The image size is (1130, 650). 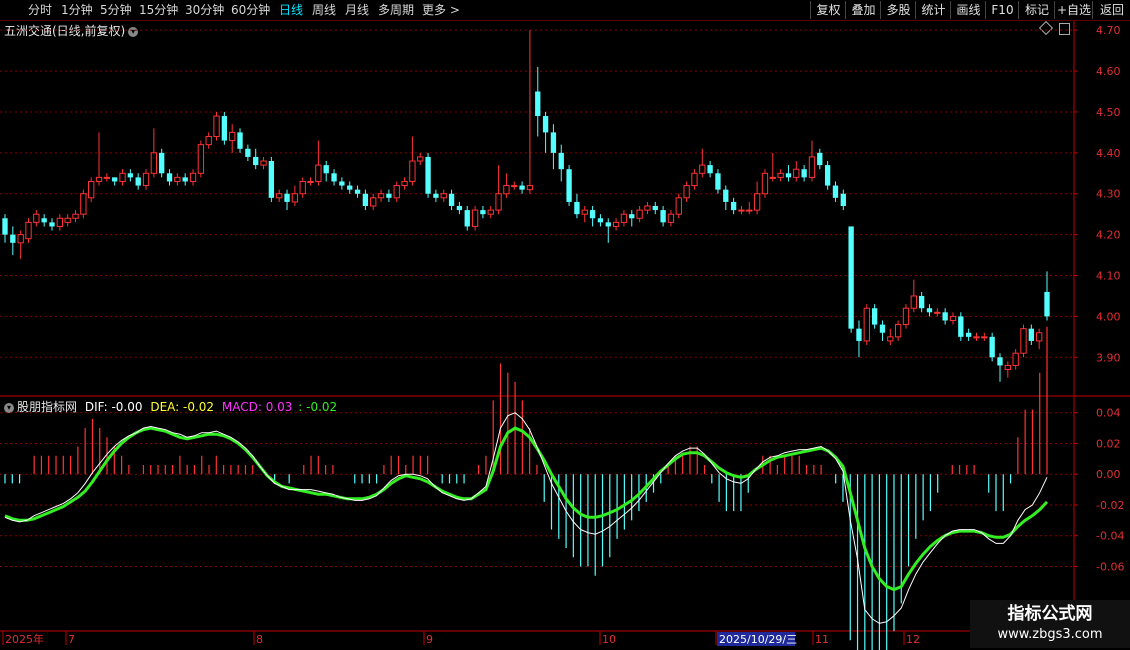 What do you see at coordinates (1108, 443) in the screenshot?
I see `macd-tick-label-1: 0.02` at bounding box center [1108, 443].